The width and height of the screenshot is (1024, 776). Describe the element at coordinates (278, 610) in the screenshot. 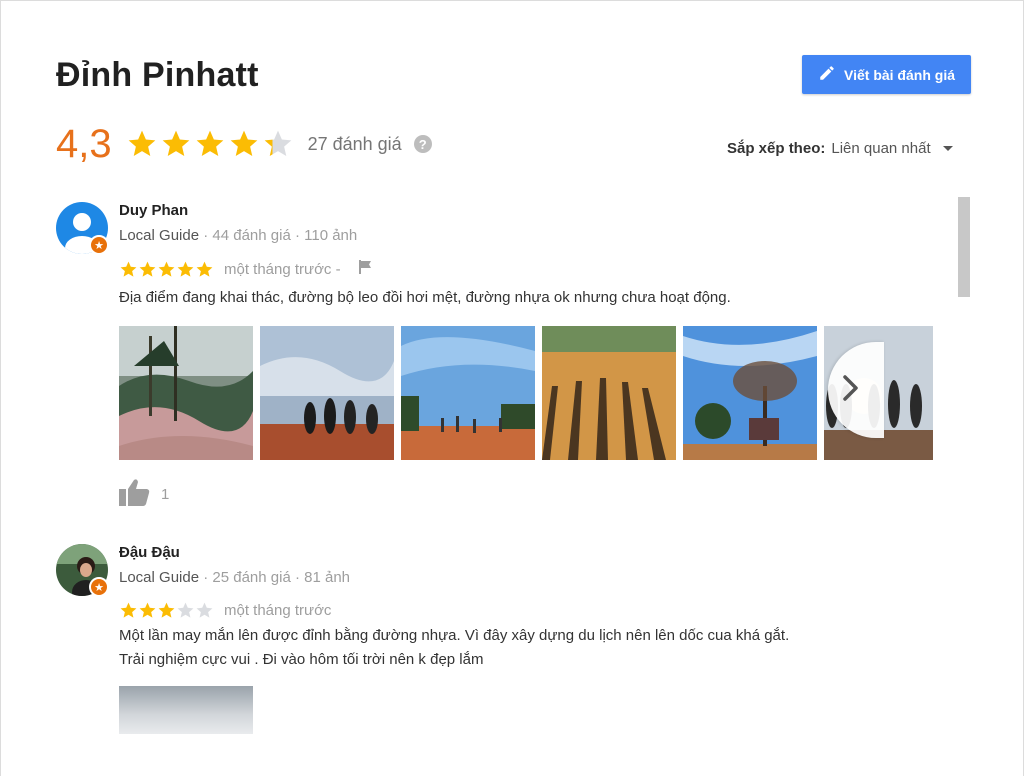

I see `review-time: một tháng trước` at that location.